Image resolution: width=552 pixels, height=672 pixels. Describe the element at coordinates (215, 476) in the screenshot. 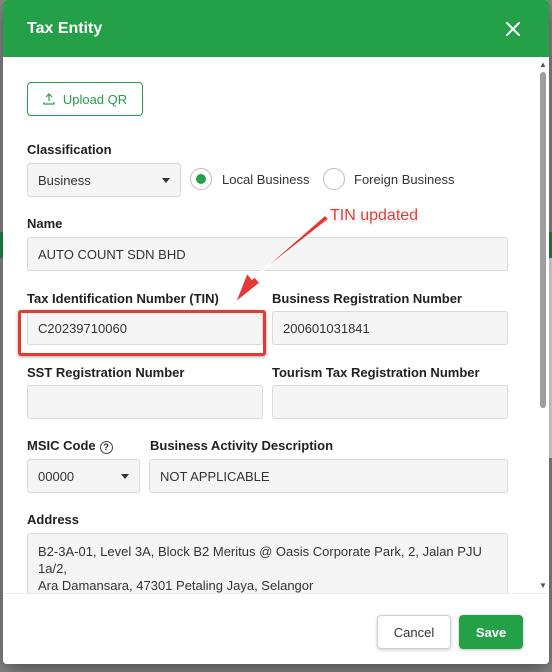

I see `activity-value: NOT APPLICABLE` at that location.